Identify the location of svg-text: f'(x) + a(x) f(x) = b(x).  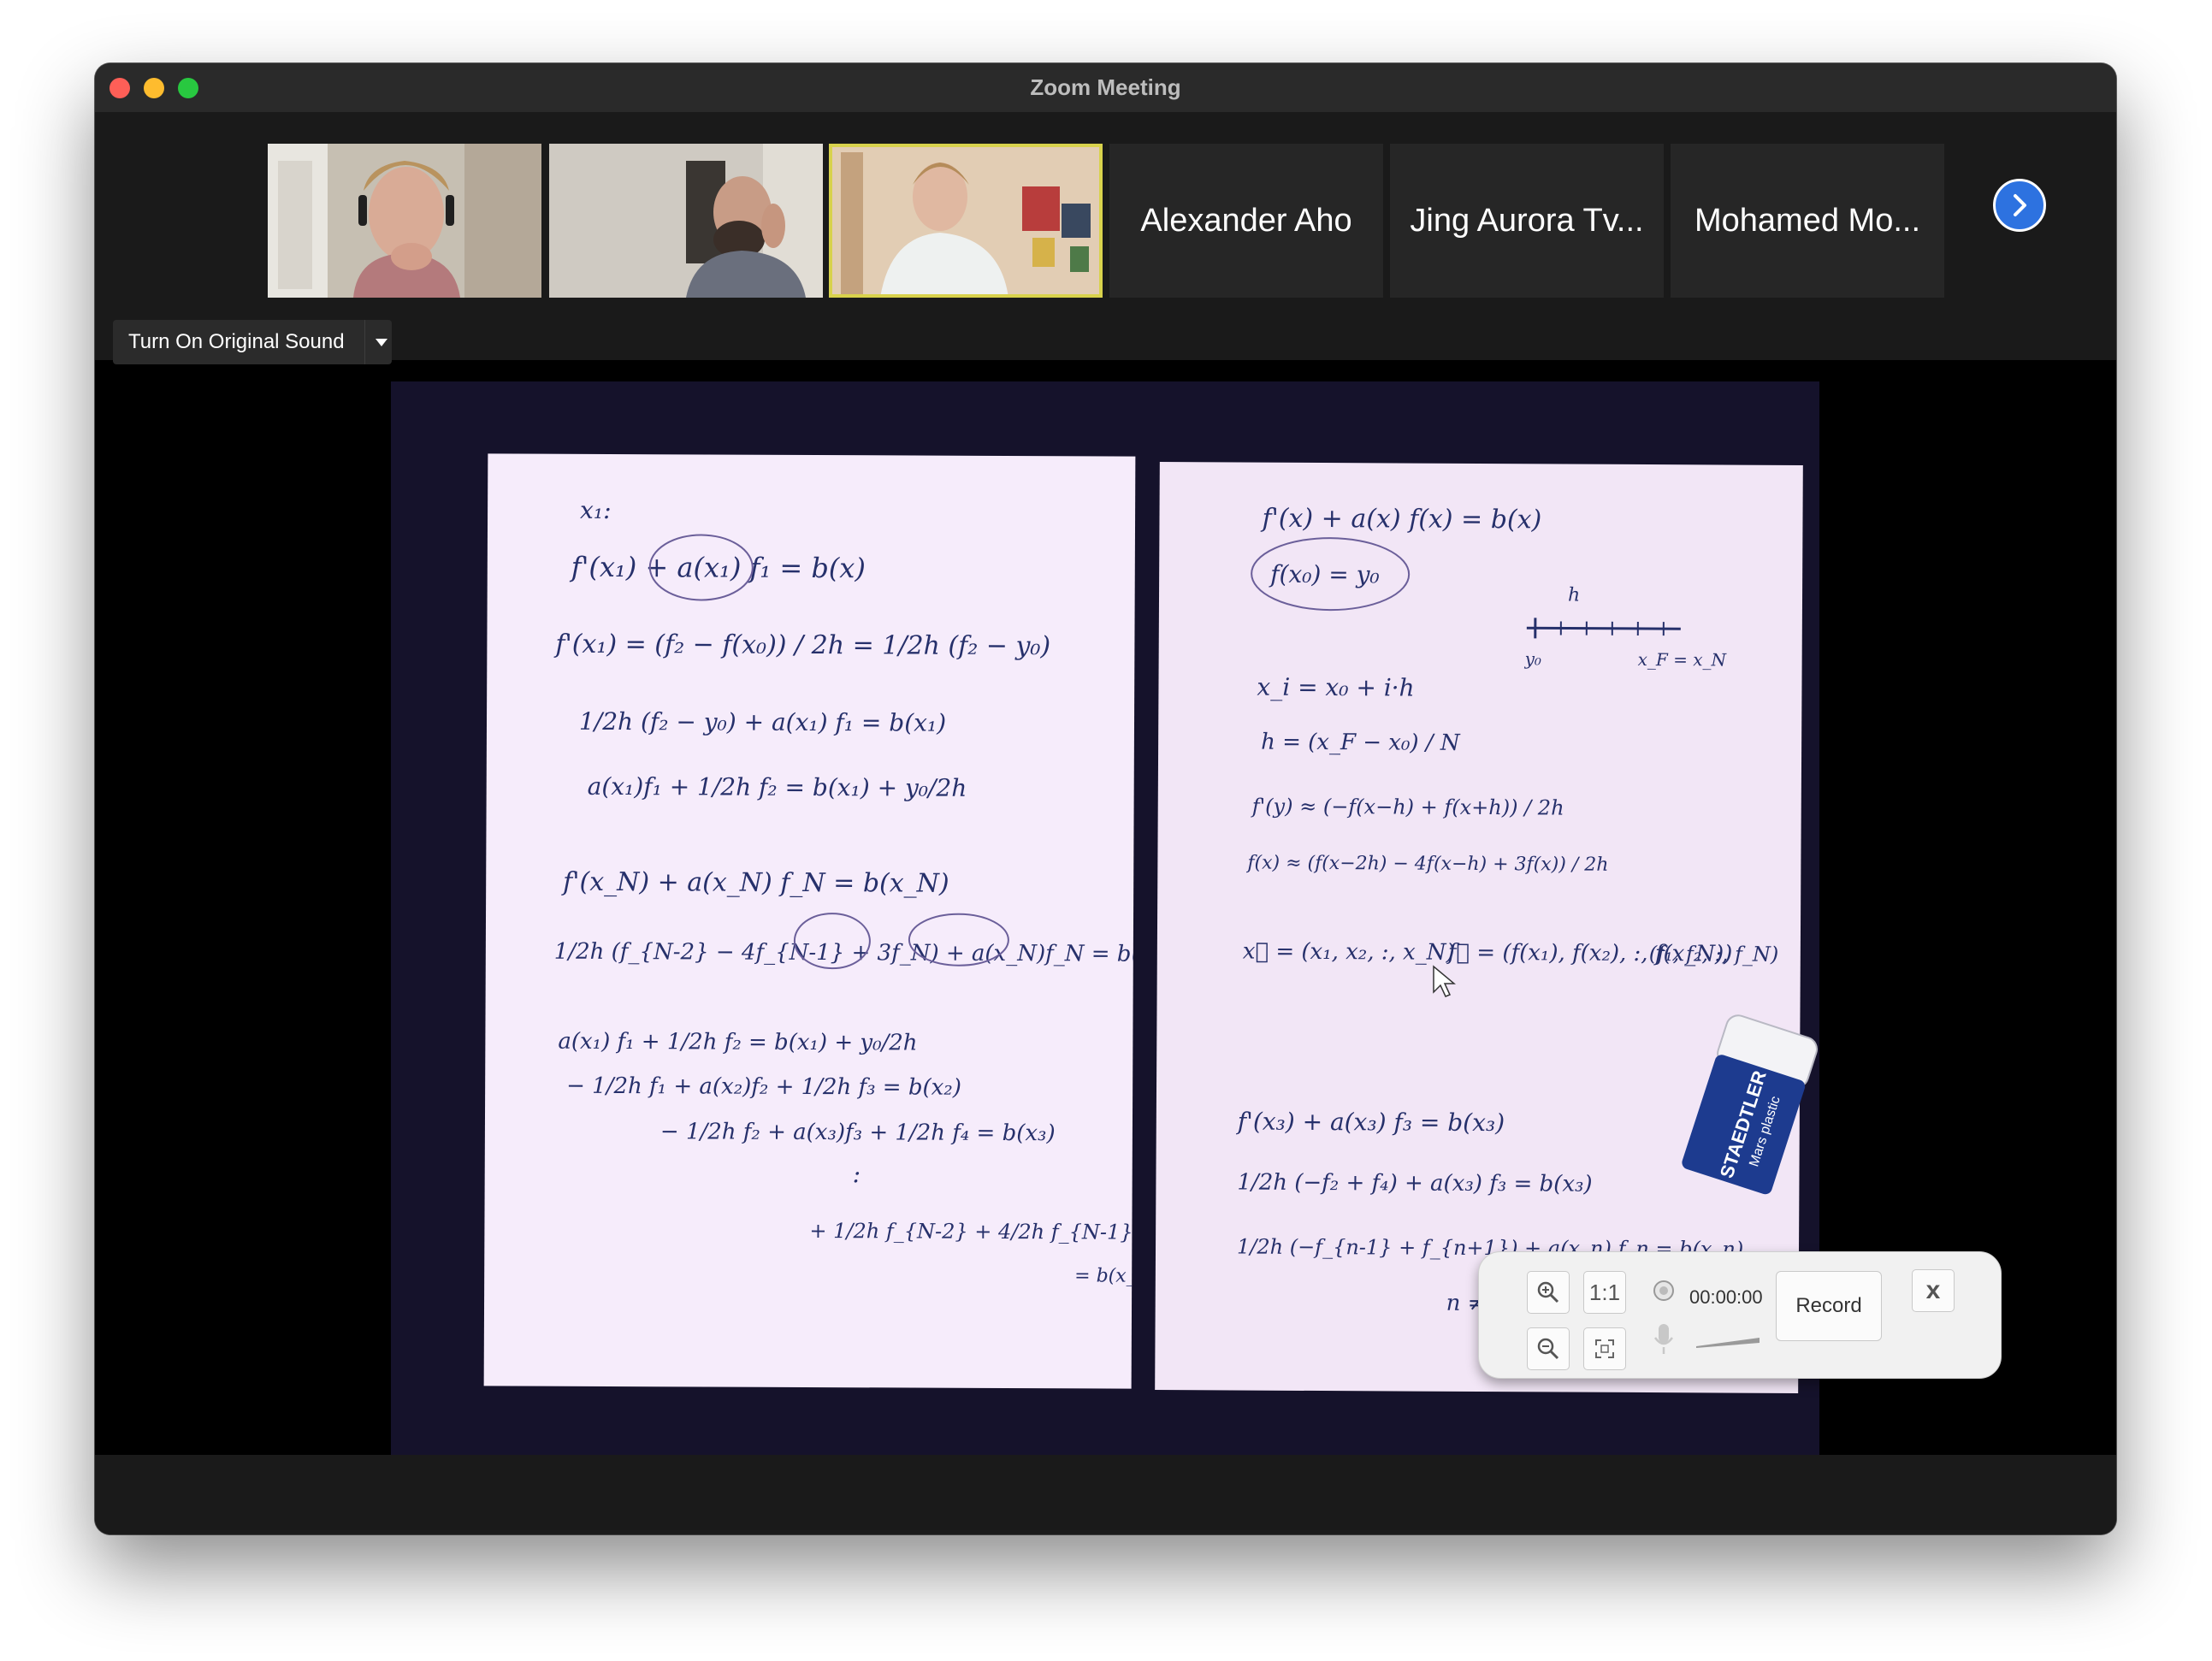
(1400, 519).